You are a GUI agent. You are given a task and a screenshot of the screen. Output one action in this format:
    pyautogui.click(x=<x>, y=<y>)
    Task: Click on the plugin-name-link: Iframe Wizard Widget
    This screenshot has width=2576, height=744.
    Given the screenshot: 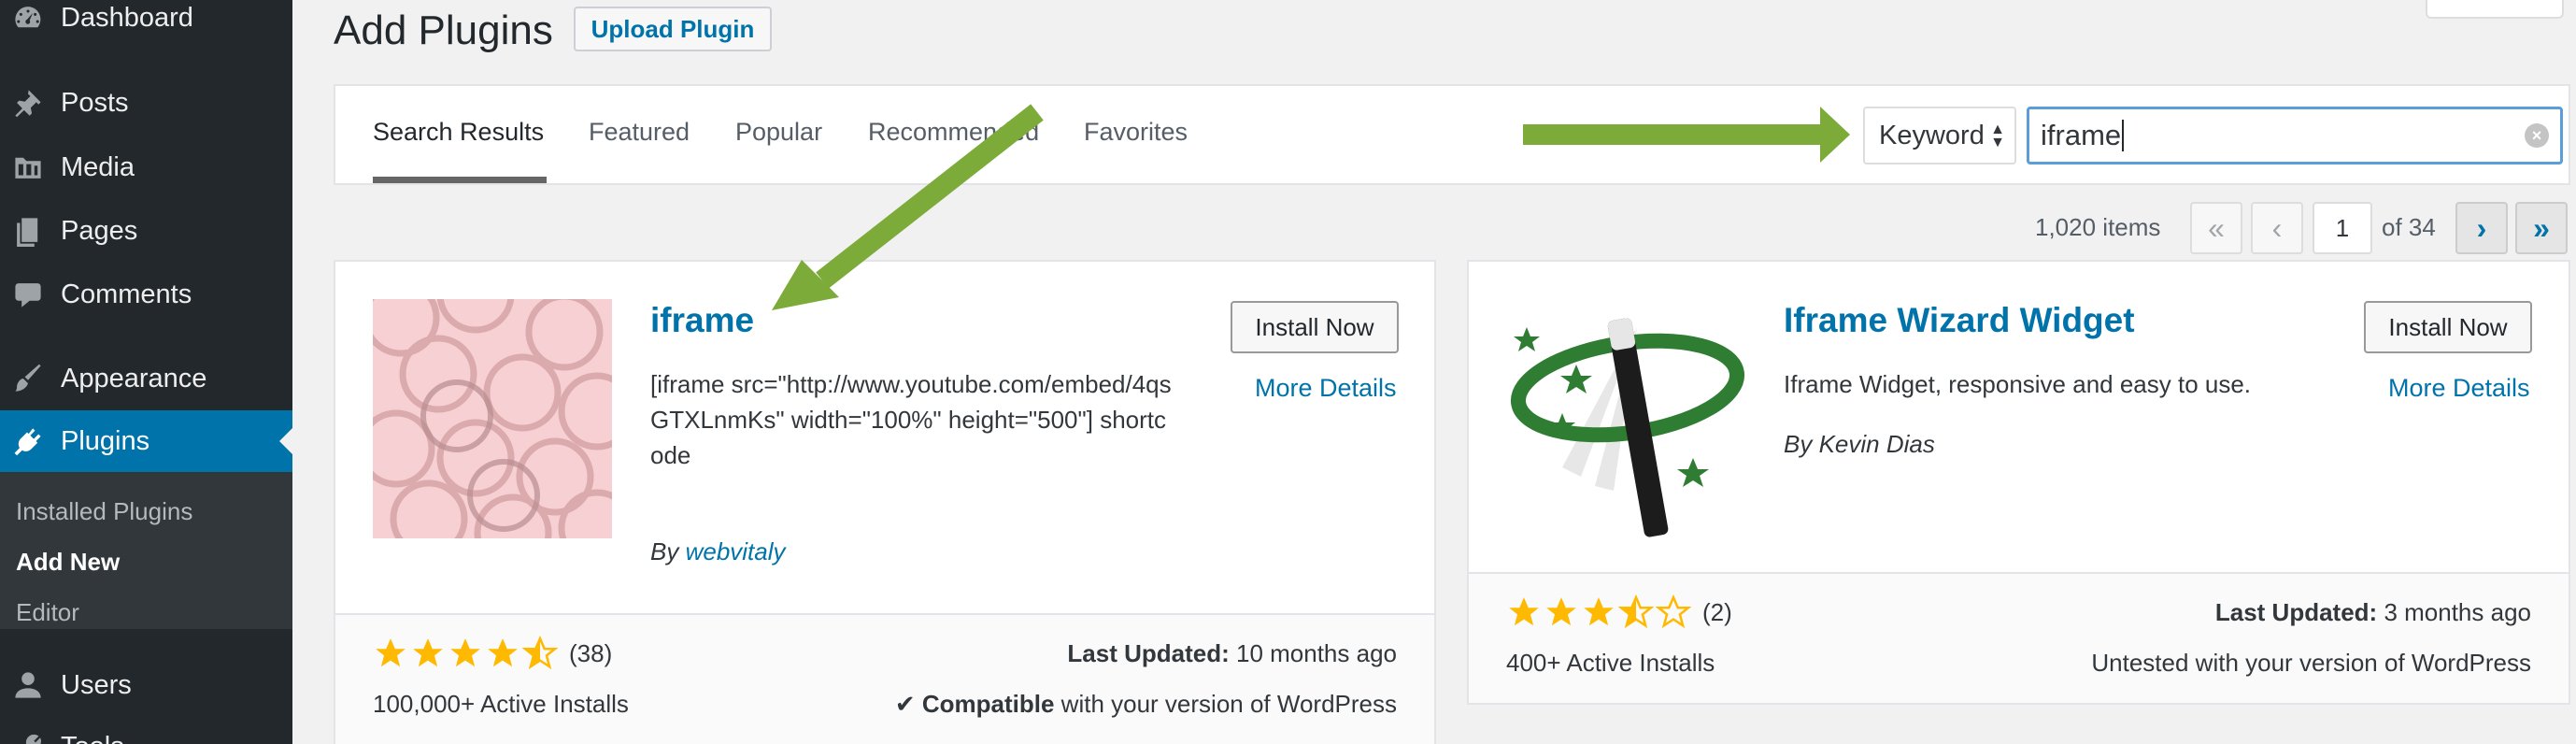 What is the action you would take?
    pyautogui.click(x=1960, y=320)
    